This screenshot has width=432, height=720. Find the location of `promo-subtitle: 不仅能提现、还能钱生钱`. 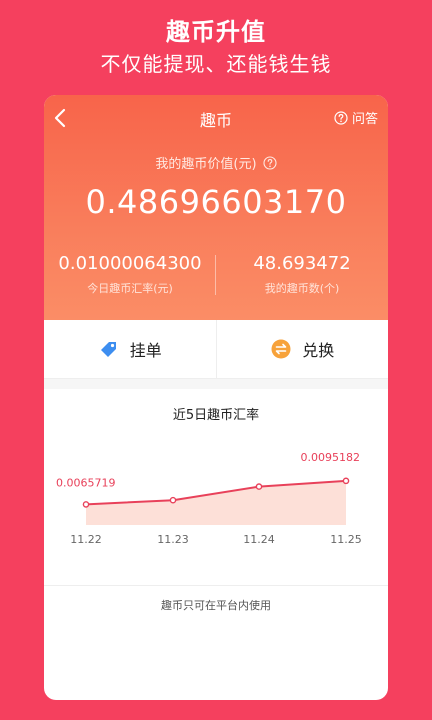

promo-subtitle: 不仅能提现、还能钱生钱 is located at coordinates (216, 64).